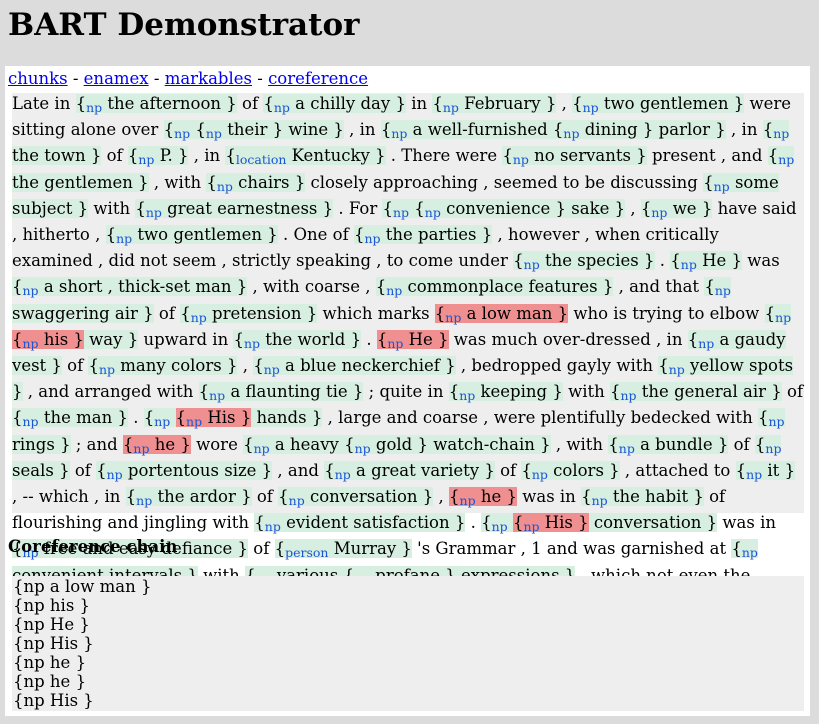 The height and width of the screenshot is (724, 819). What do you see at coordinates (354, 367) in the screenshot?
I see `markable-np: {np a blue neckerchief }` at bounding box center [354, 367].